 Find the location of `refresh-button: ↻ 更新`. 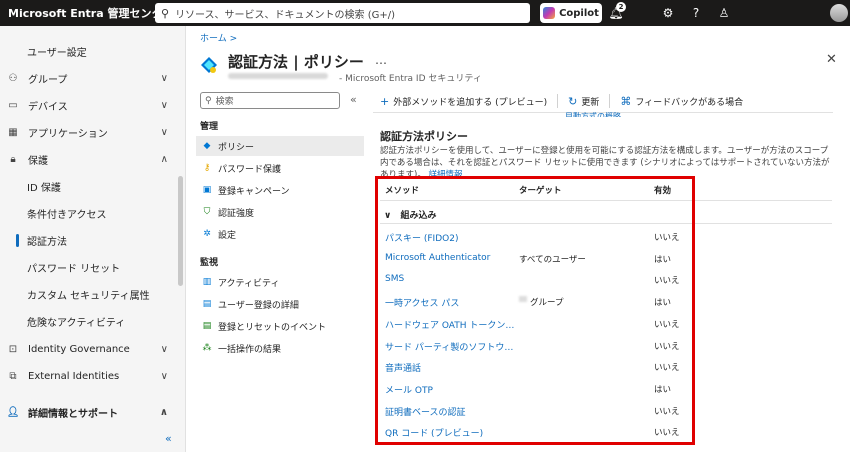

refresh-button: ↻ 更新 is located at coordinates (583, 101).